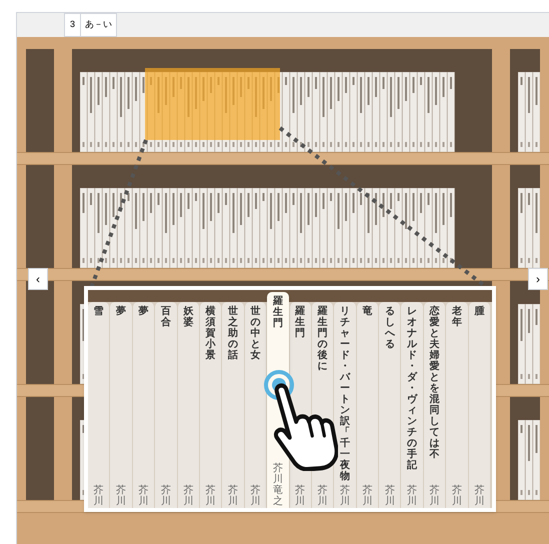 The height and width of the screenshot is (544, 549). What do you see at coordinates (211, 333) in the screenshot?
I see `book-title: 横須賀小景` at bounding box center [211, 333].